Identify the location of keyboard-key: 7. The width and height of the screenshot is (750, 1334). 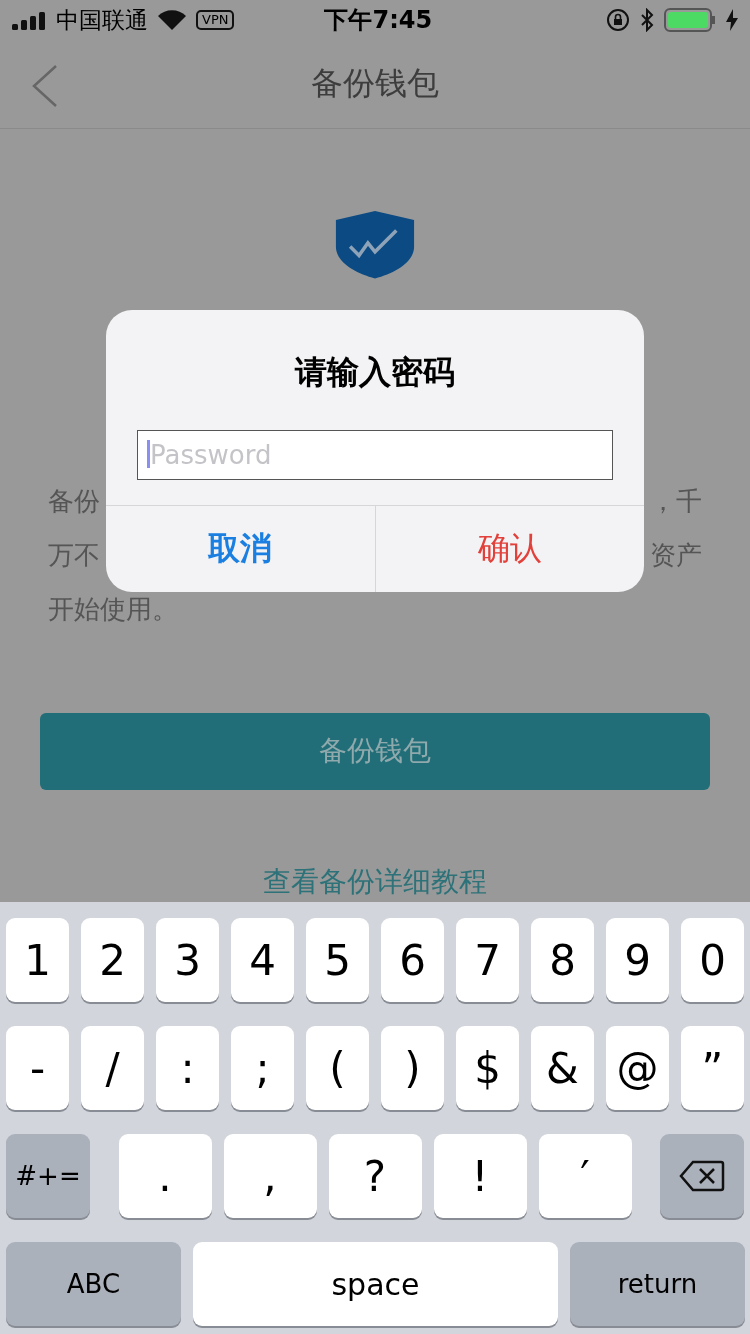
(487, 960).